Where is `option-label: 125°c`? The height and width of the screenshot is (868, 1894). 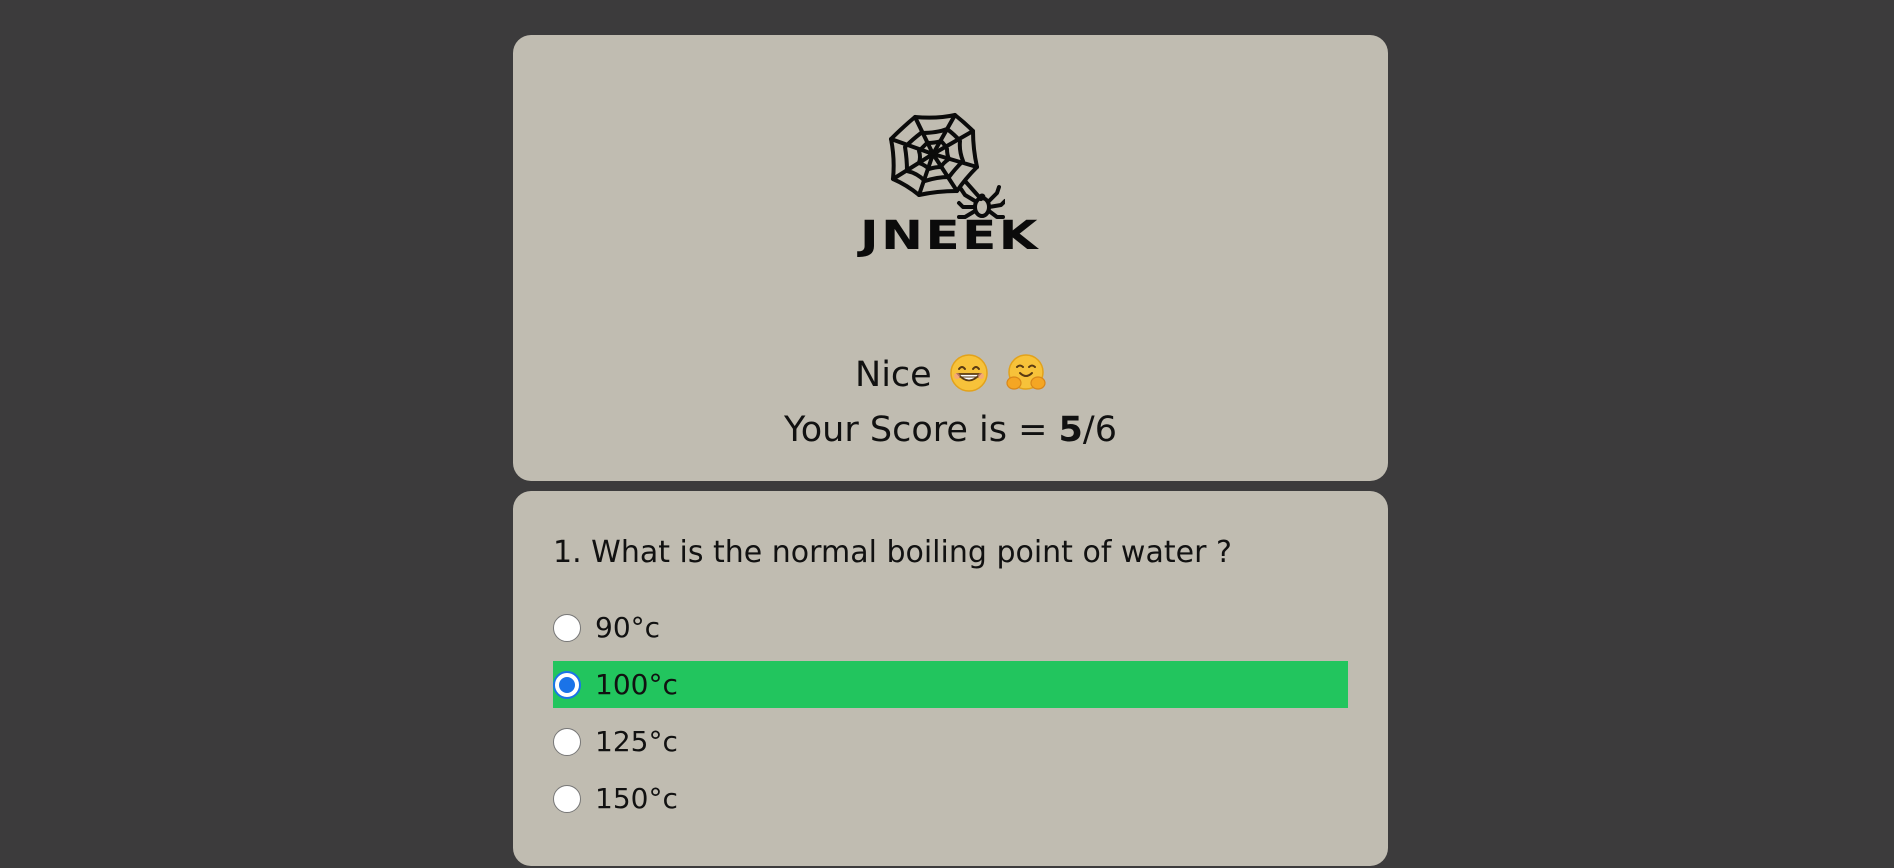
option-label: 125°c is located at coordinates (636, 741).